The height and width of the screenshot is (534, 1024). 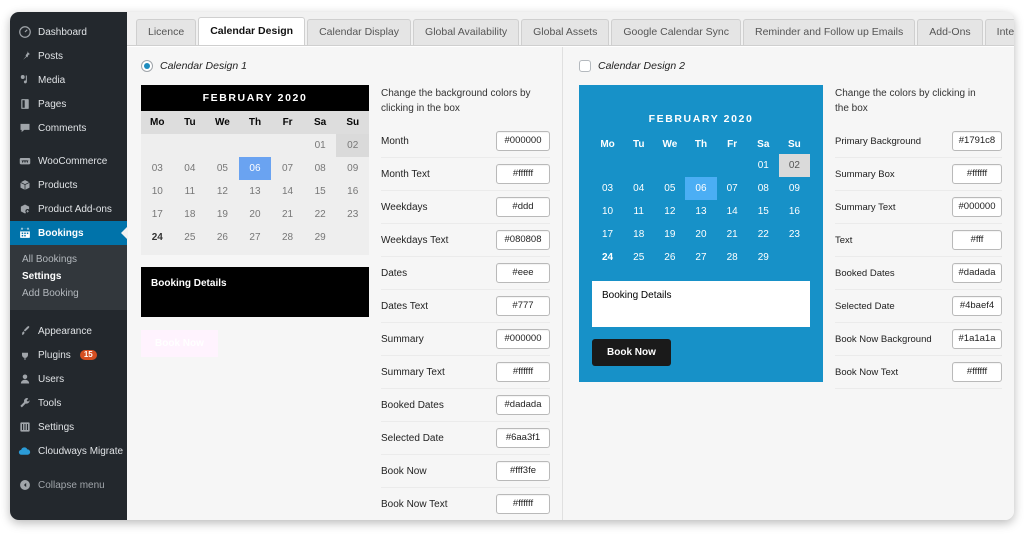 What do you see at coordinates (523, 240) in the screenshot?
I see `color-value-input: #080808` at bounding box center [523, 240].